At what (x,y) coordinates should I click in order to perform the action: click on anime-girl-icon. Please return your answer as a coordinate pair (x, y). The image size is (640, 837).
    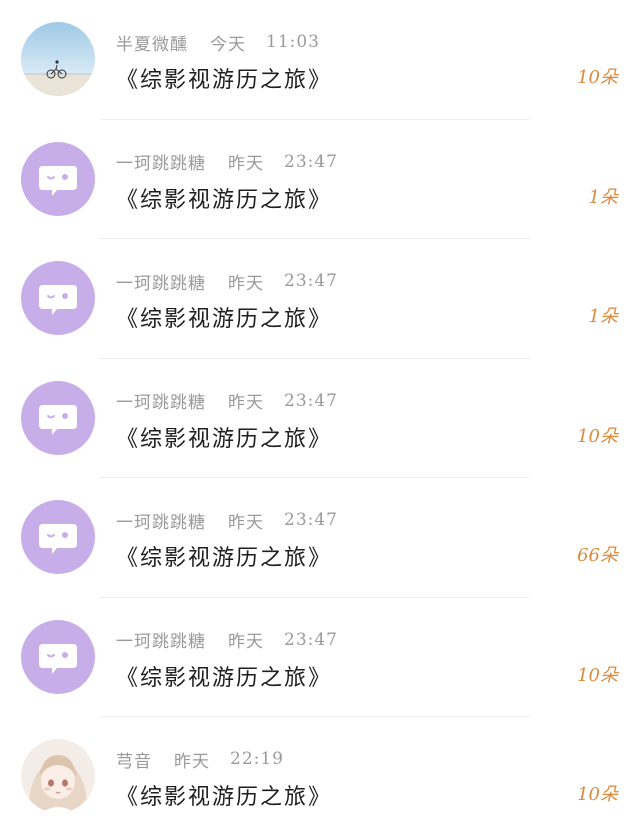
    Looking at the image, I should click on (58, 776).